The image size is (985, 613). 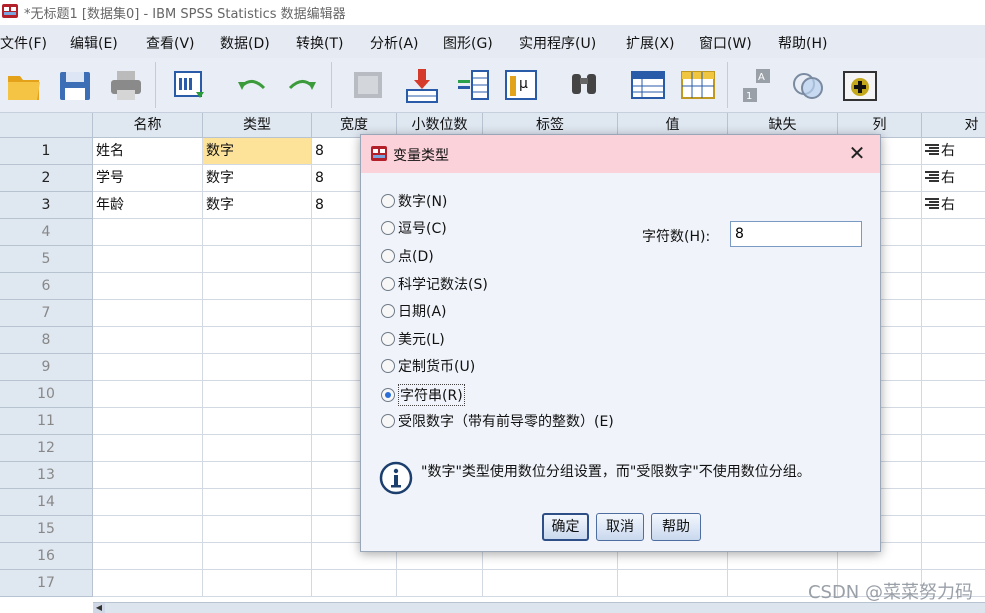 I want to click on radio-option-dot: 点(D), so click(x=407, y=257).